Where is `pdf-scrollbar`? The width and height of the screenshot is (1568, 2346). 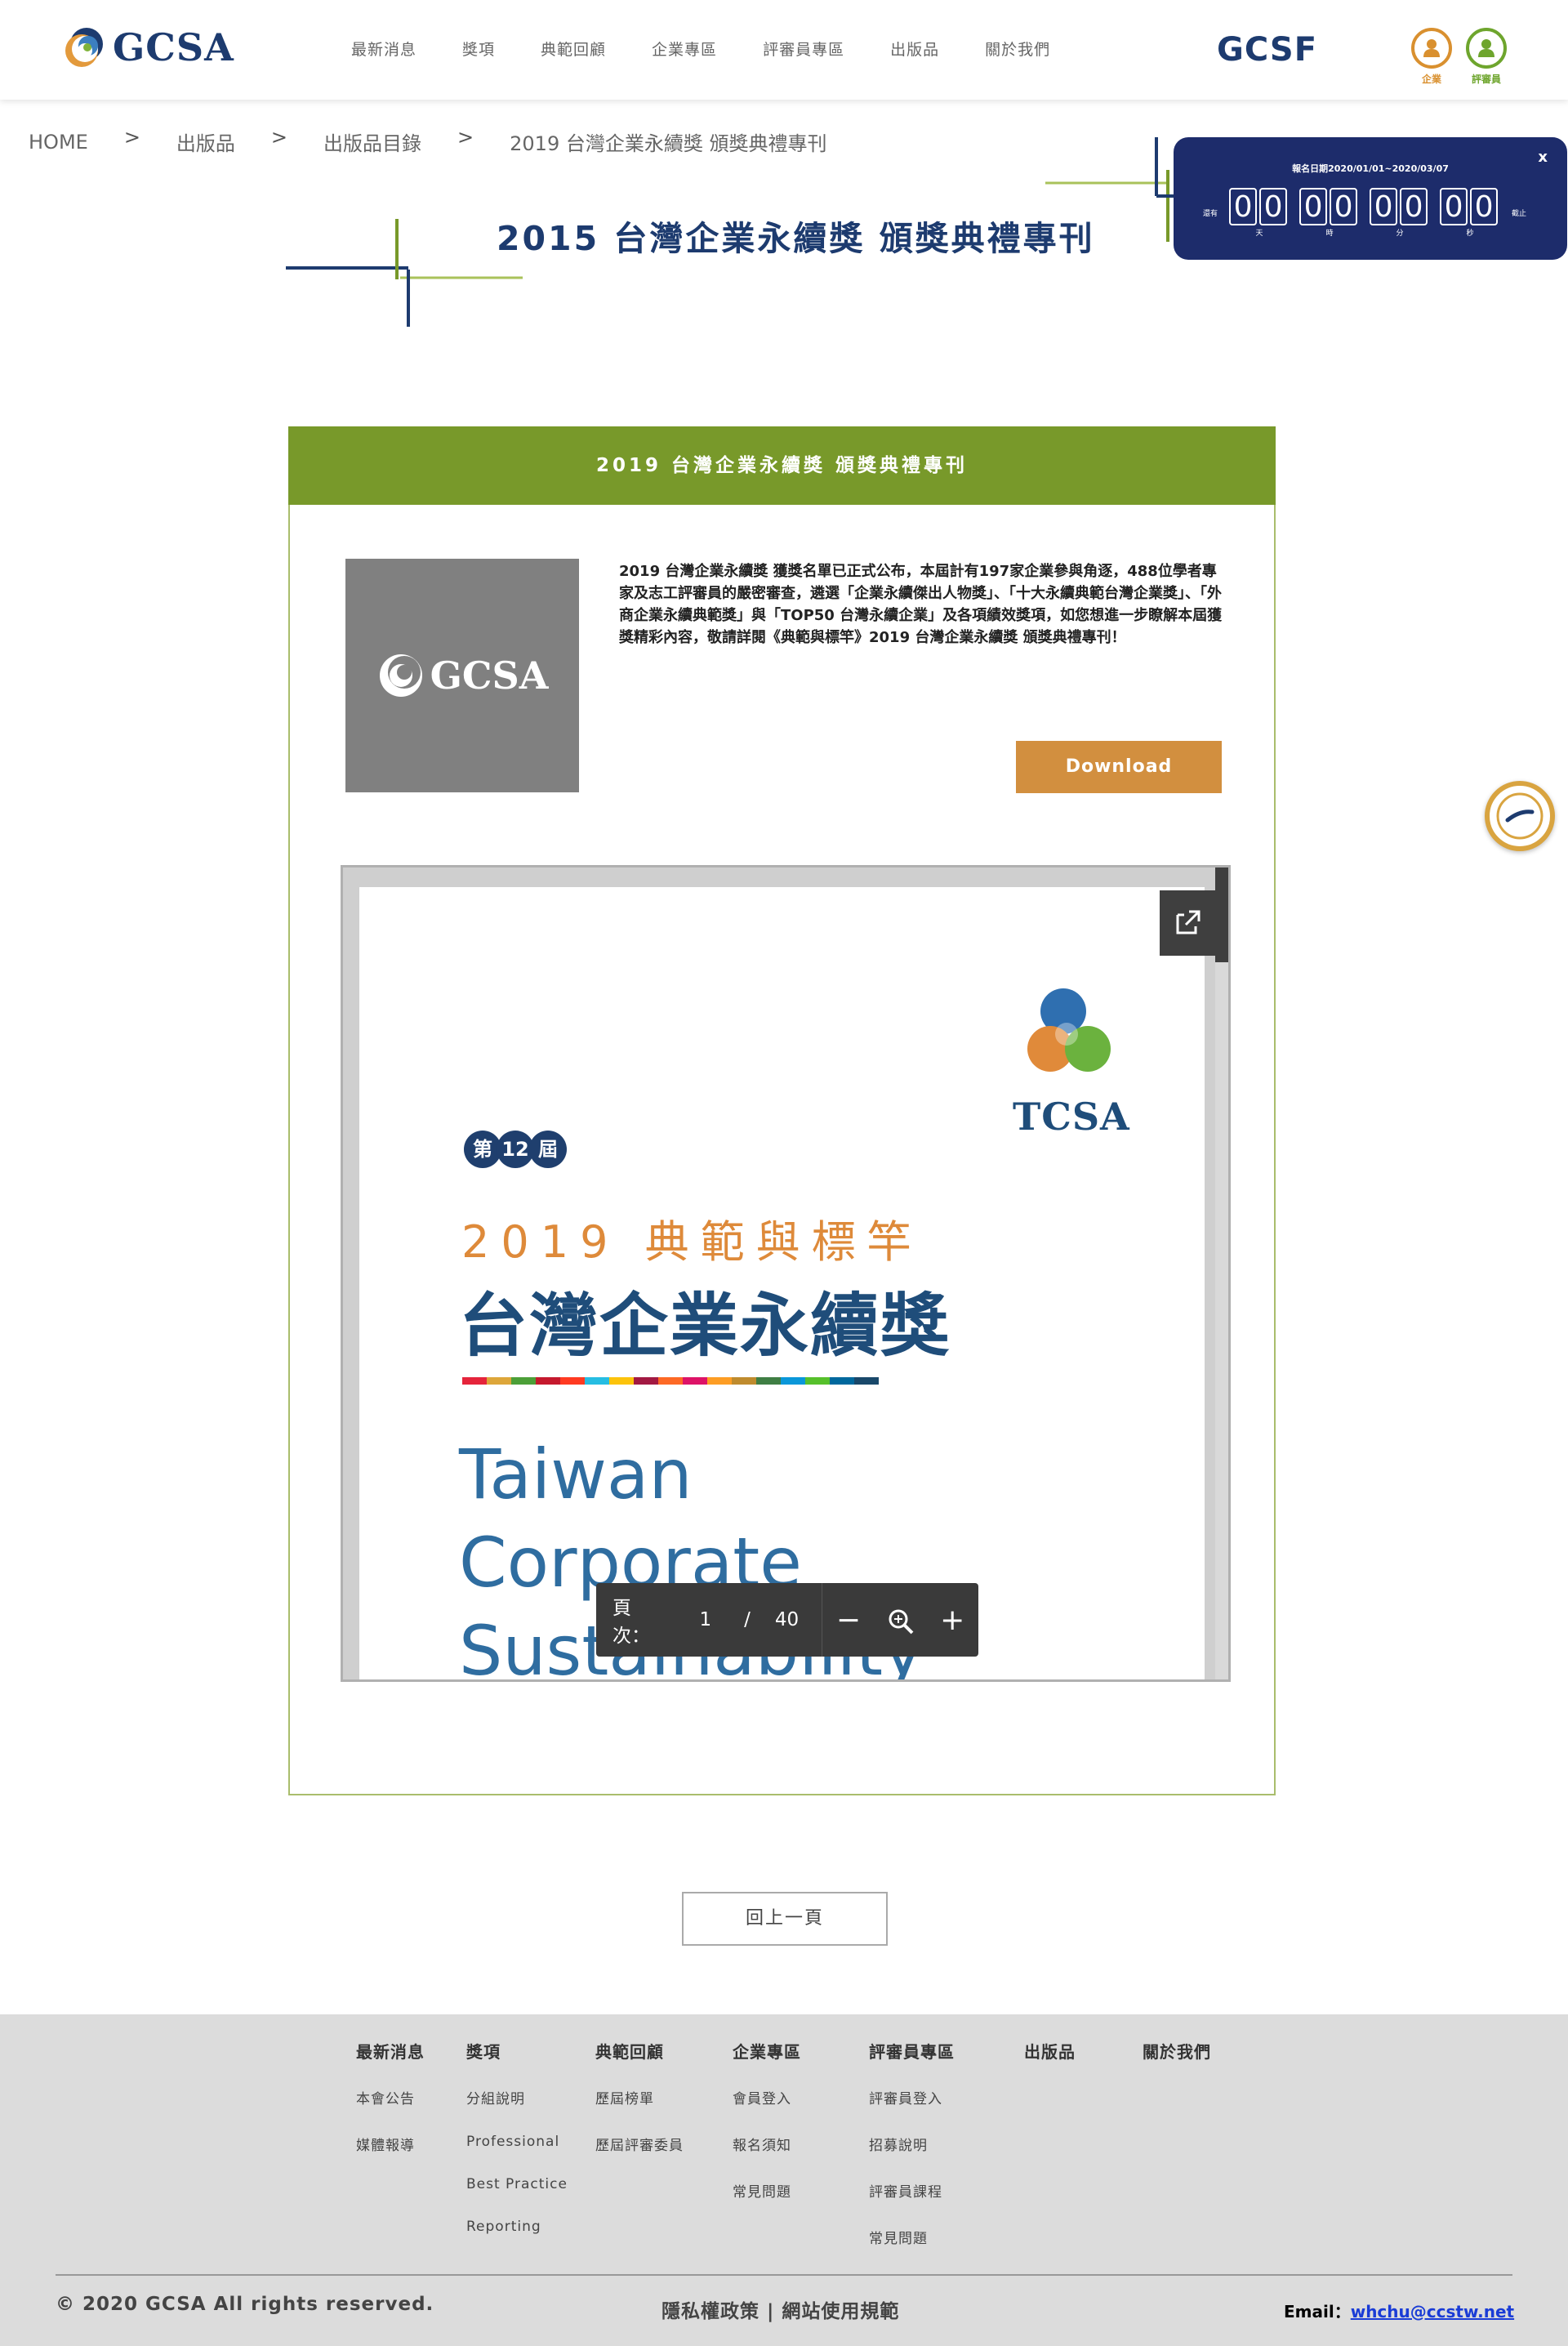
pdf-scrollbar is located at coordinates (1221, 1273).